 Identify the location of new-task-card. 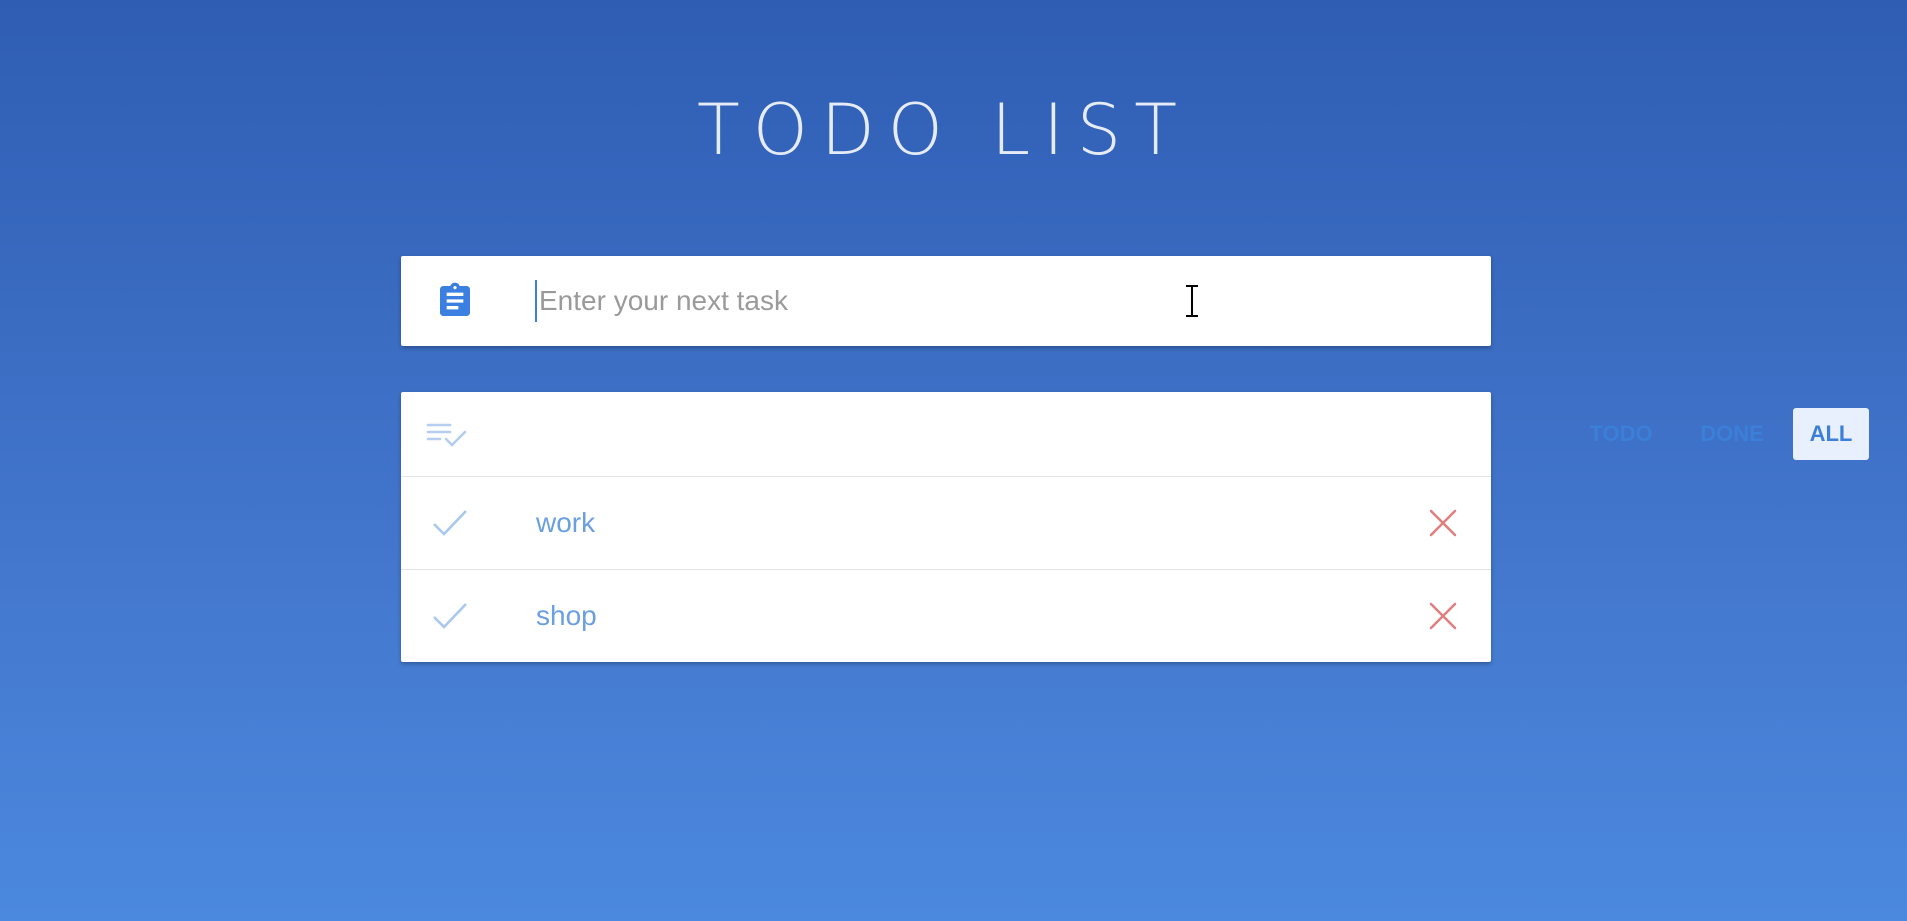
(946, 301).